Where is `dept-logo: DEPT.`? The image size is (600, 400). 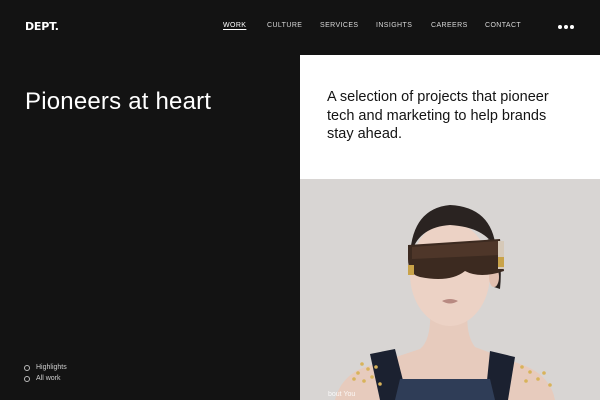 dept-logo: DEPT. is located at coordinates (42, 26).